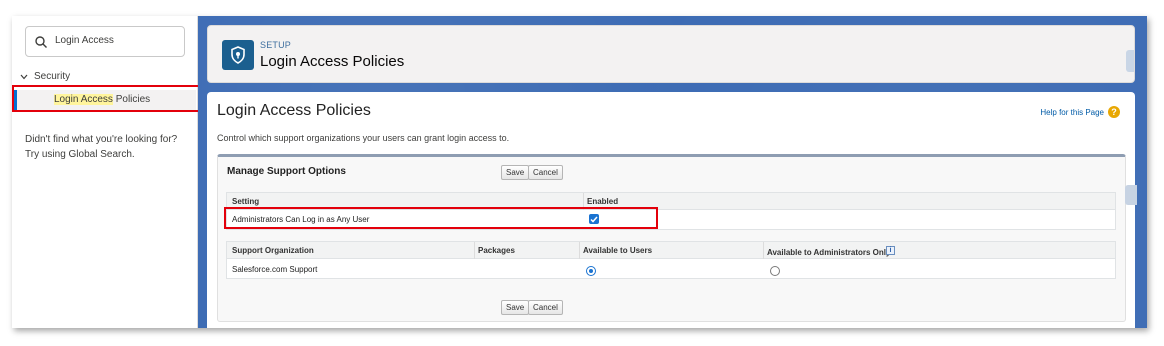  What do you see at coordinates (671, 54) in the screenshot?
I see `page-header: SETUP Login Access Policies` at bounding box center [671, 54].